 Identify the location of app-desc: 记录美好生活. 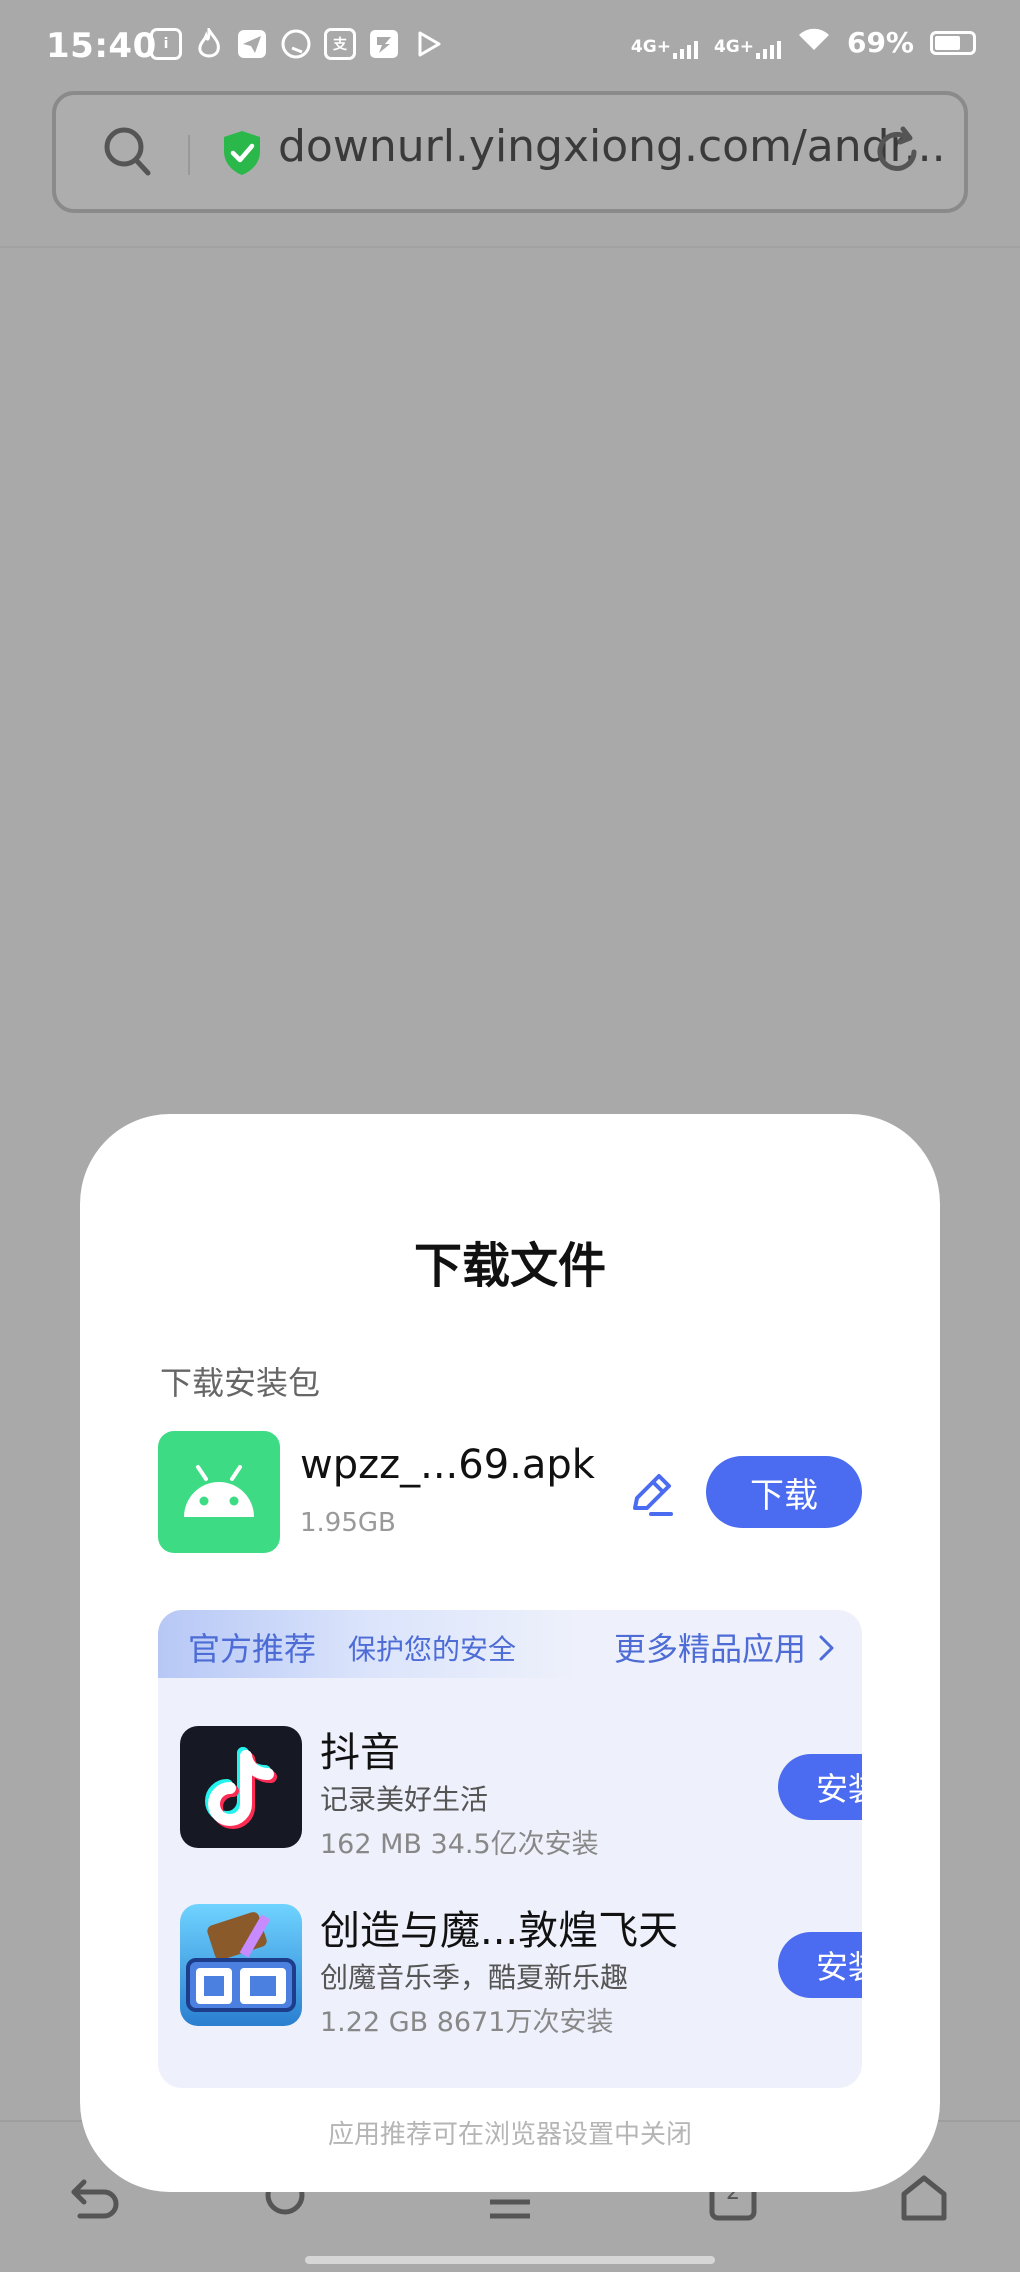
(404, 1799).